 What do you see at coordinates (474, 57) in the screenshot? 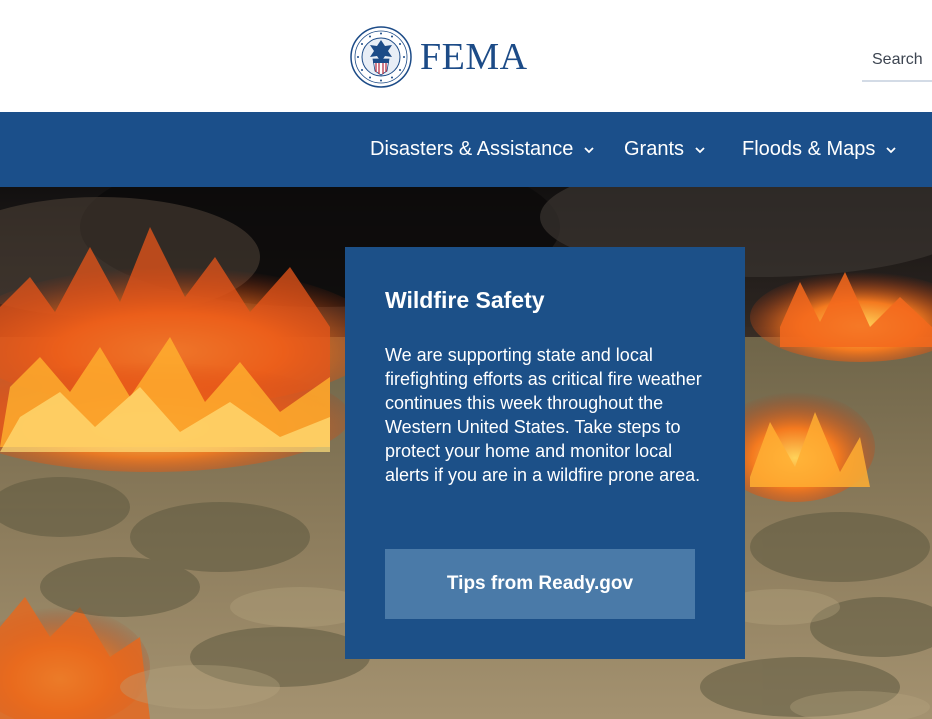
I see `logo-text: FEMA` at bounding box center [474, 57].